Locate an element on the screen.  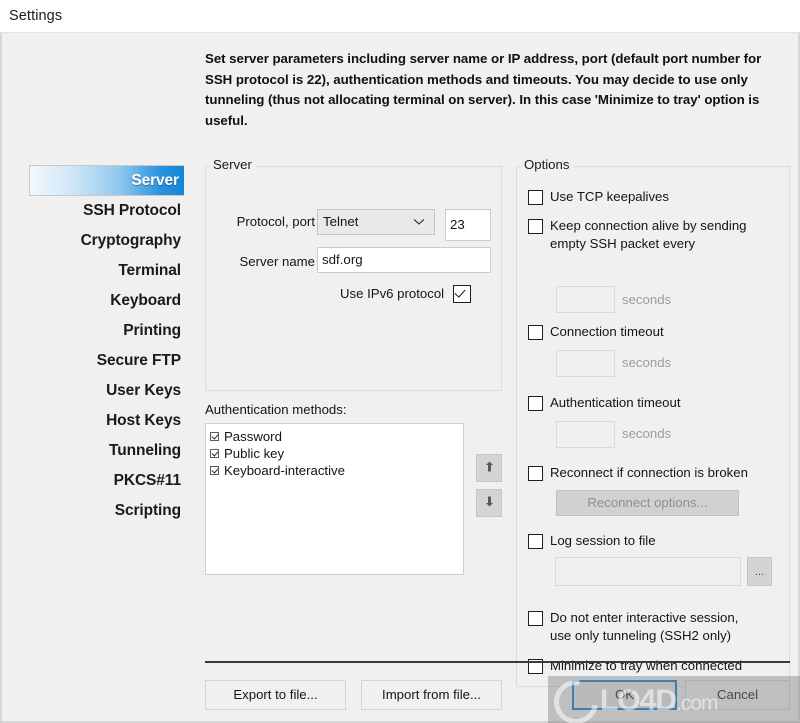
minimize-tray-row: Minimize to tray when connected is located at coordinates (635, 666).